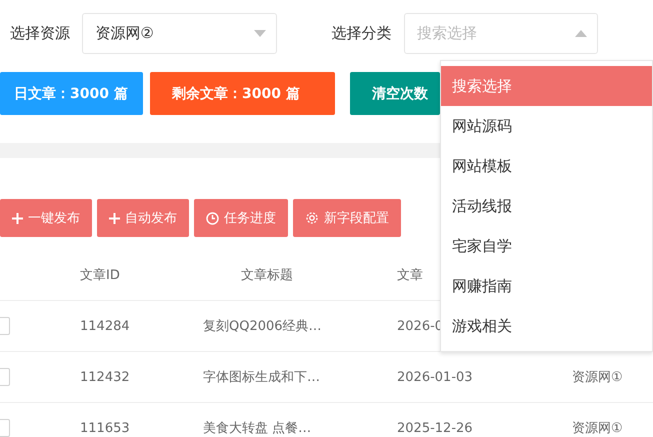  What do you see at coordinates (435, 377) in the screenshot?
I see `table-cell: 2026-01-03` at bounding box center [435, 377].